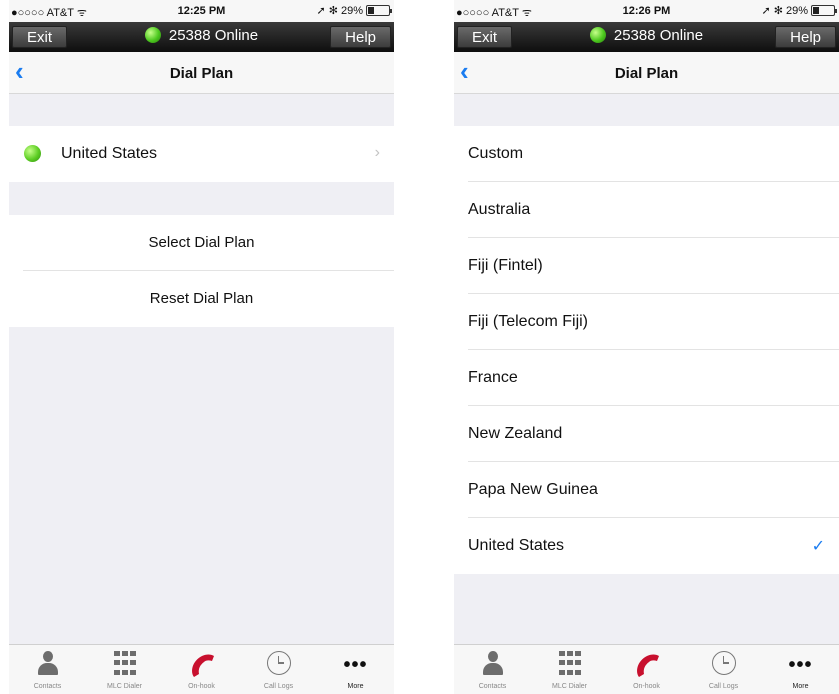  What do you see at coordinates (646, 378) in the screenshot?
I see `dial-plan-option: France` at bounding box center [646, 378].